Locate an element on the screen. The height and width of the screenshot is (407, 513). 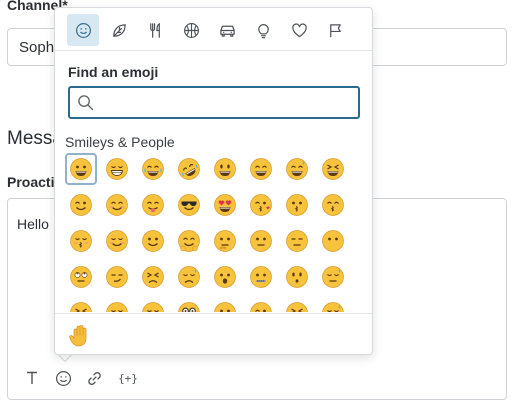
emoji-persevering-face is located at coordinates (153, 277).